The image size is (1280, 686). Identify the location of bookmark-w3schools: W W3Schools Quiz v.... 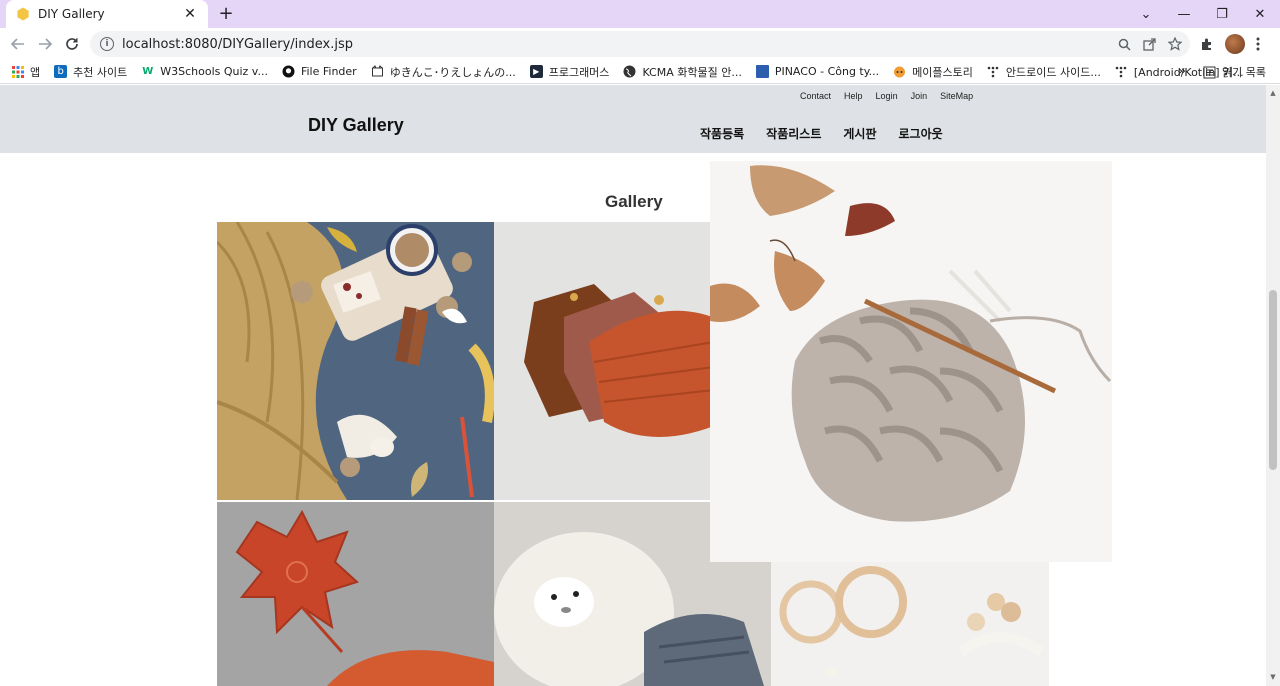
(204, 71).